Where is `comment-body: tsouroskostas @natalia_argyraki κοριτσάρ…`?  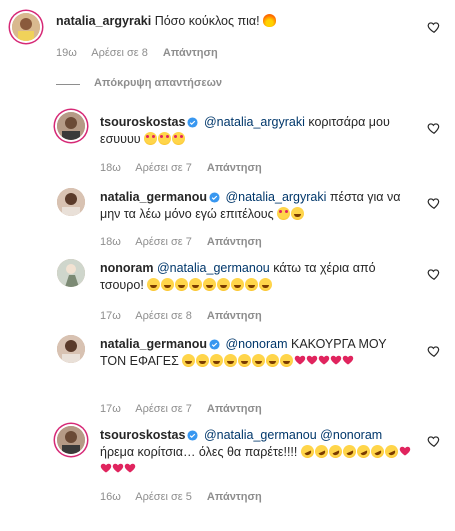 comment-body: tsouroskostas @natalia_argyraki κοριτσάρ… is located at coordinates (255, 131).